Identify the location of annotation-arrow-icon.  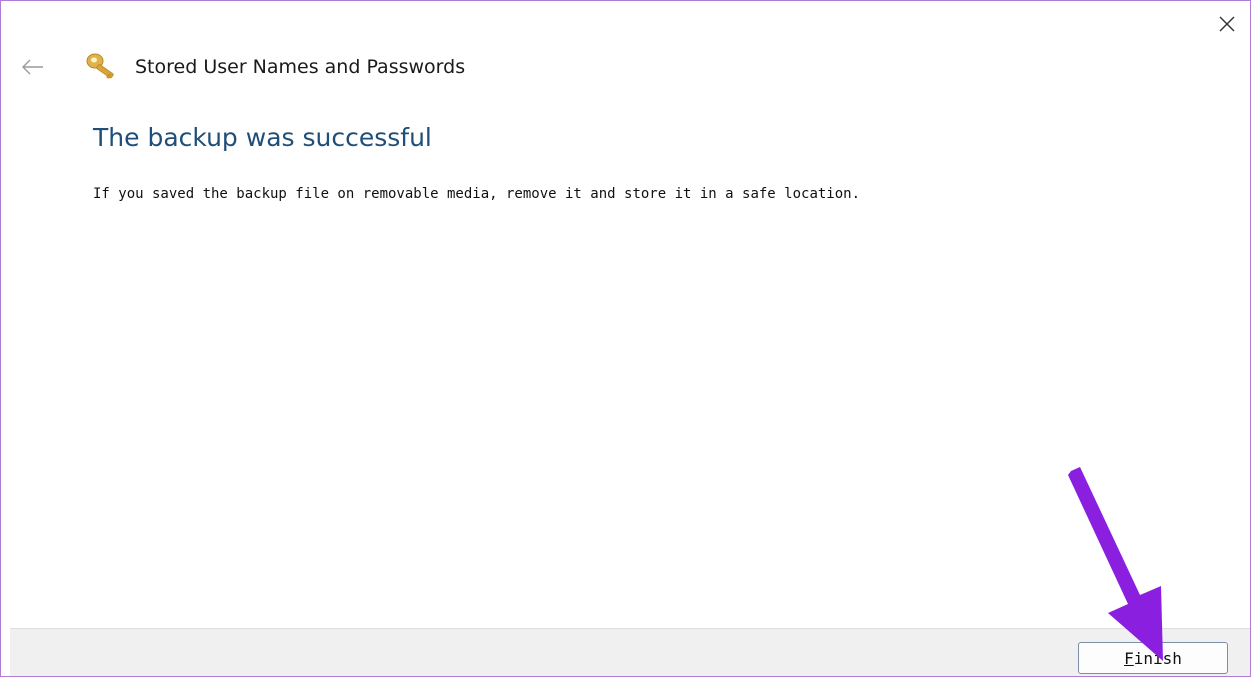
(1115, 564).